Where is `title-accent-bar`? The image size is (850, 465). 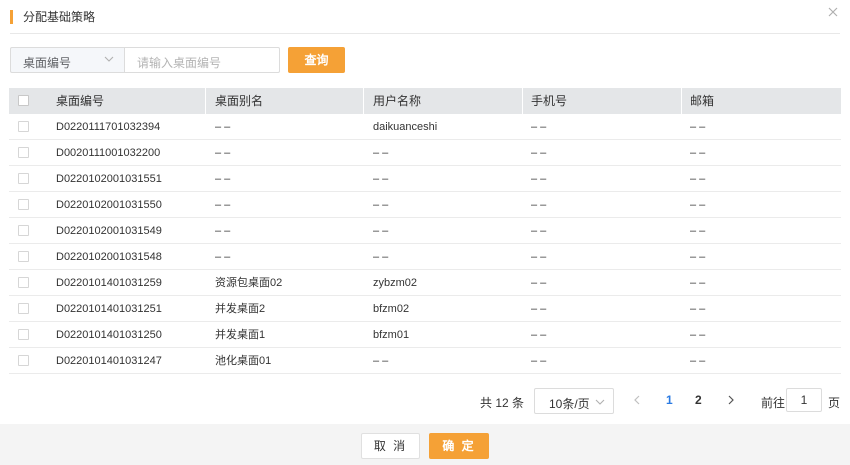 title-accent-bar is located at coordinates (11, 17).